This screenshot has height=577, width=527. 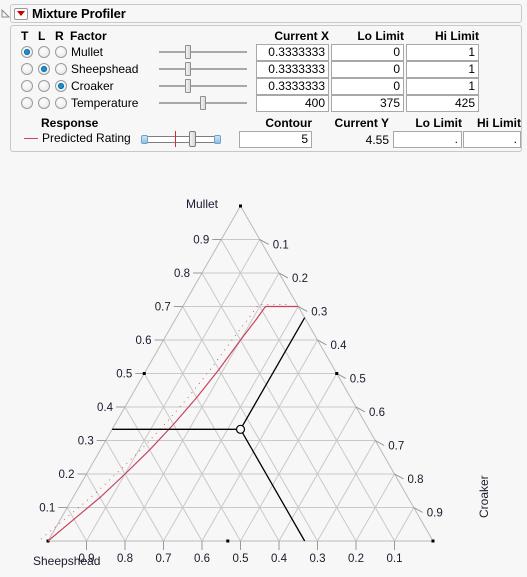 What do you see at coordinates (59, 36) in the screenshot?
I see `axis-header-r: R` at bounding box center [59, 36].